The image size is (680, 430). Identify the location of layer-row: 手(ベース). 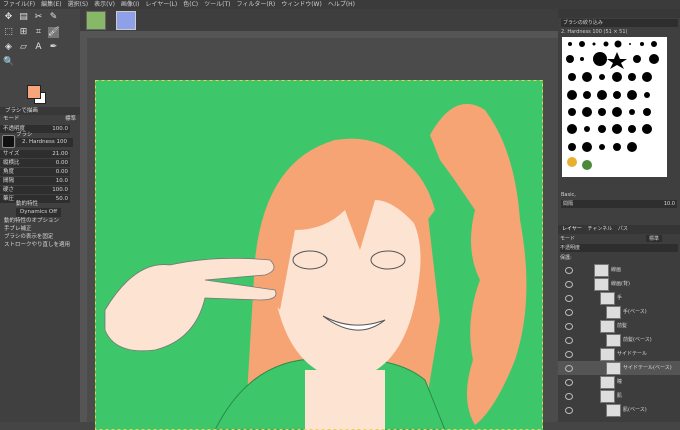
(619, 312).